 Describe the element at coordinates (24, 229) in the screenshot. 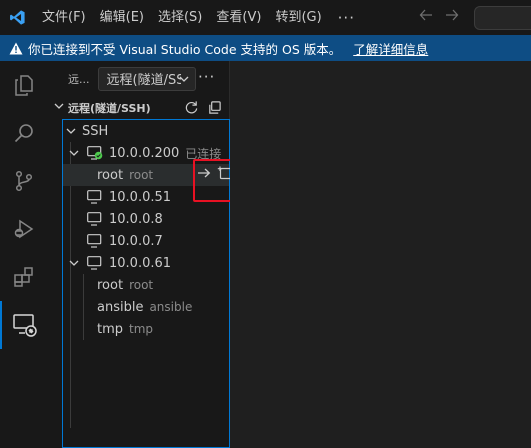

I see `run-debug-icon` at that location.